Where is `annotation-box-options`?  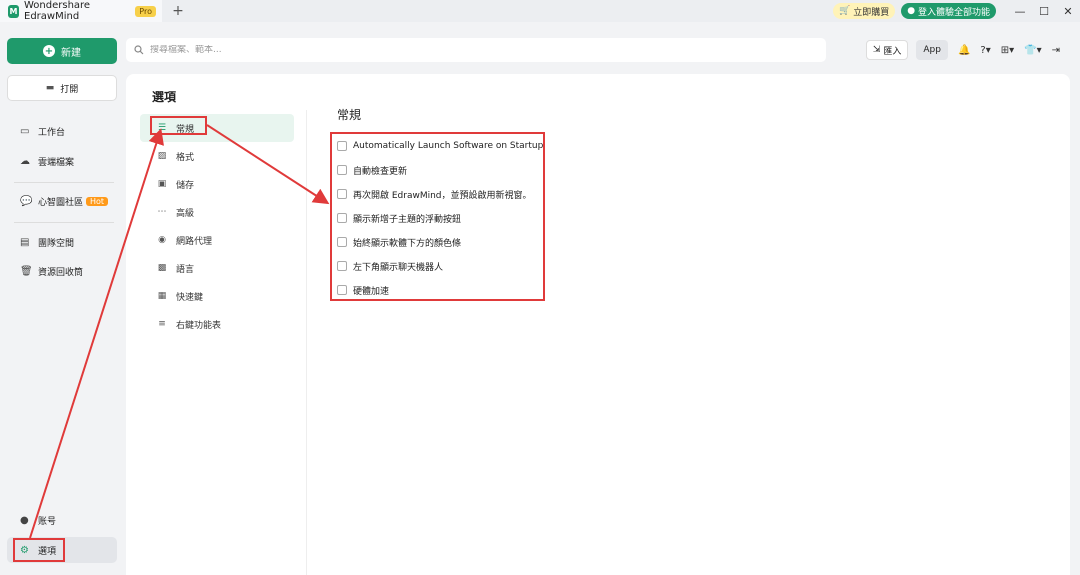 annotation-box-options is located at coordinates (39, 550).